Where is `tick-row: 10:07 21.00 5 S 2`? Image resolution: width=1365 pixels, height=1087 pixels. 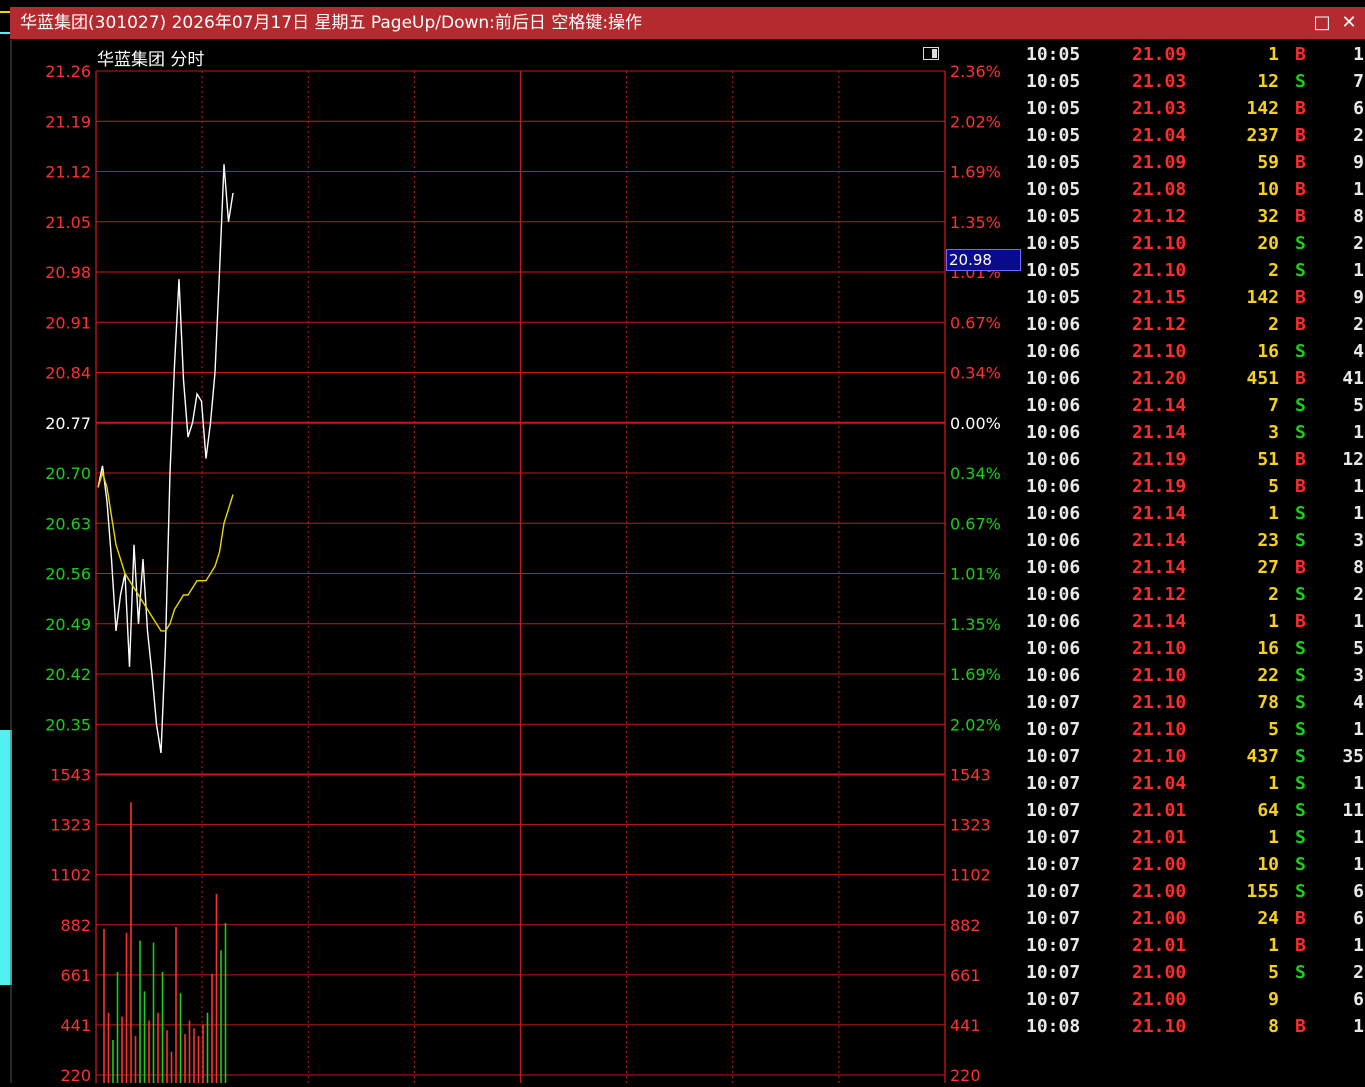
tick-row: 10:07 21.00 5 S 2 is located at coordinates (1194, 972).